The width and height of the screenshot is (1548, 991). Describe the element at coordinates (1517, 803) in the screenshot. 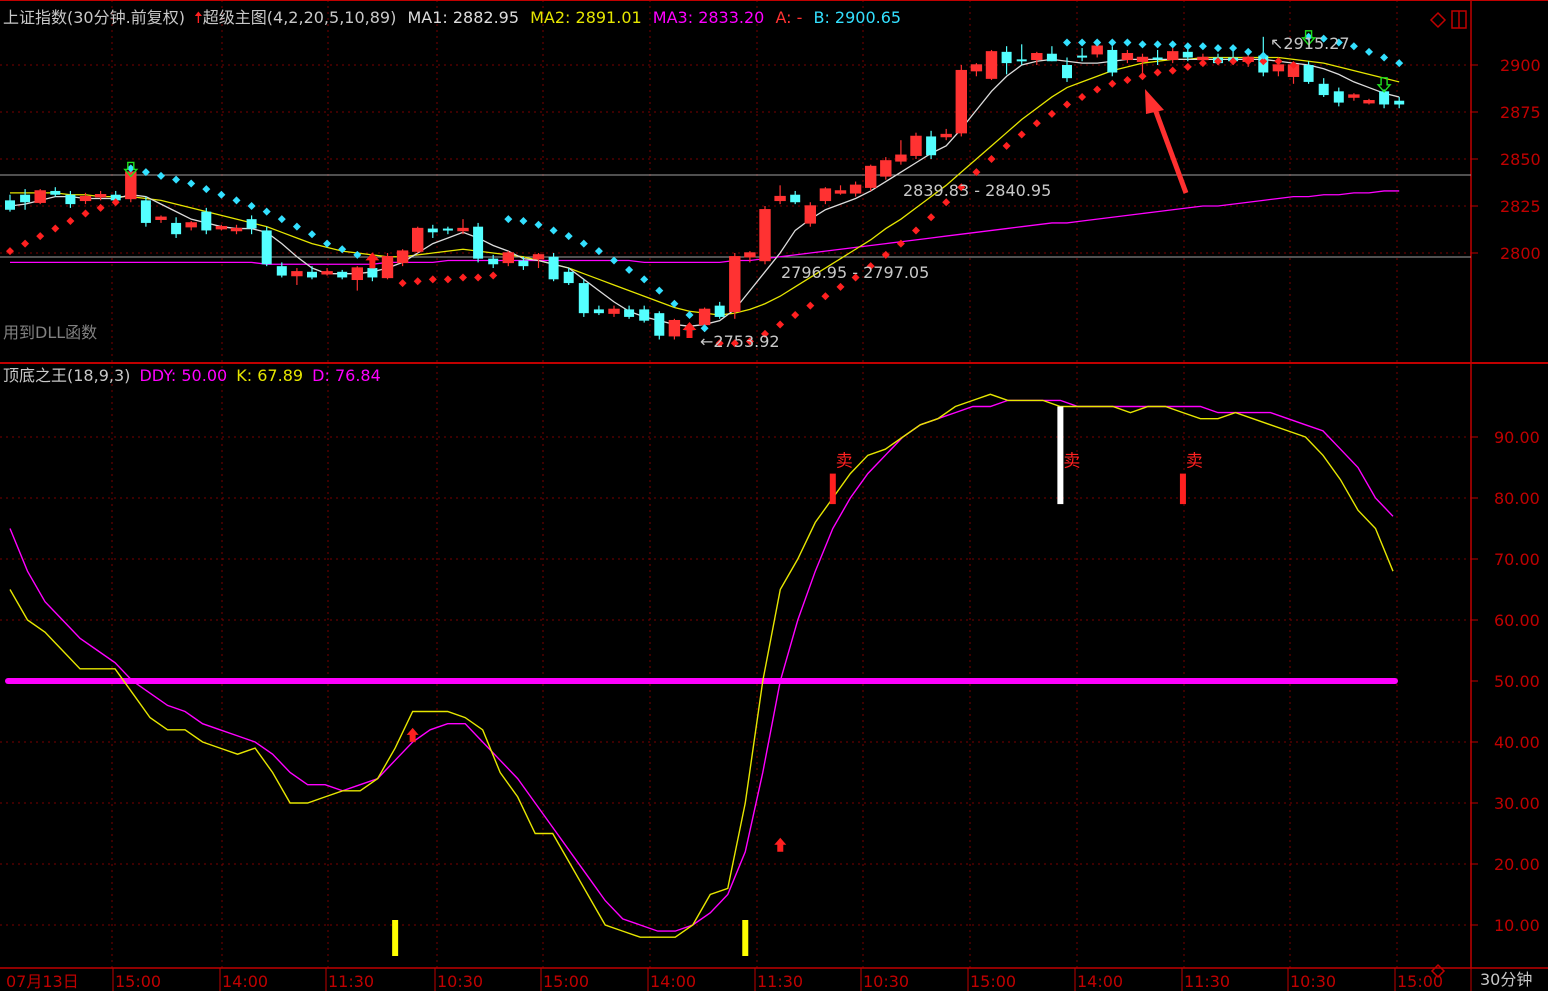

I see `indicator-tick-label: 30.00` at that location.